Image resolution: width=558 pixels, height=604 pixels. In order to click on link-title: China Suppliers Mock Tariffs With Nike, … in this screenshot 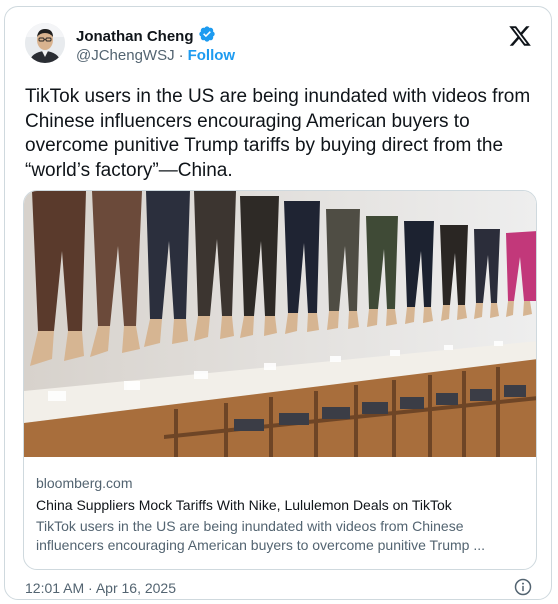, I will do `click(280, 505)`.